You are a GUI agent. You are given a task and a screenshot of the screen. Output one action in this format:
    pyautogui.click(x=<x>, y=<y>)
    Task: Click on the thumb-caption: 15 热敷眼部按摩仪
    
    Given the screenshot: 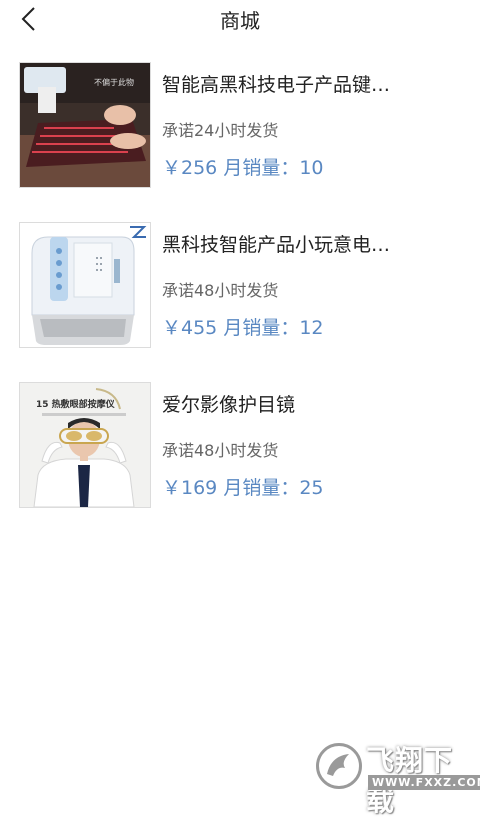 What is the action you would take?
    pyautogui.click(x=76, y=404)
    